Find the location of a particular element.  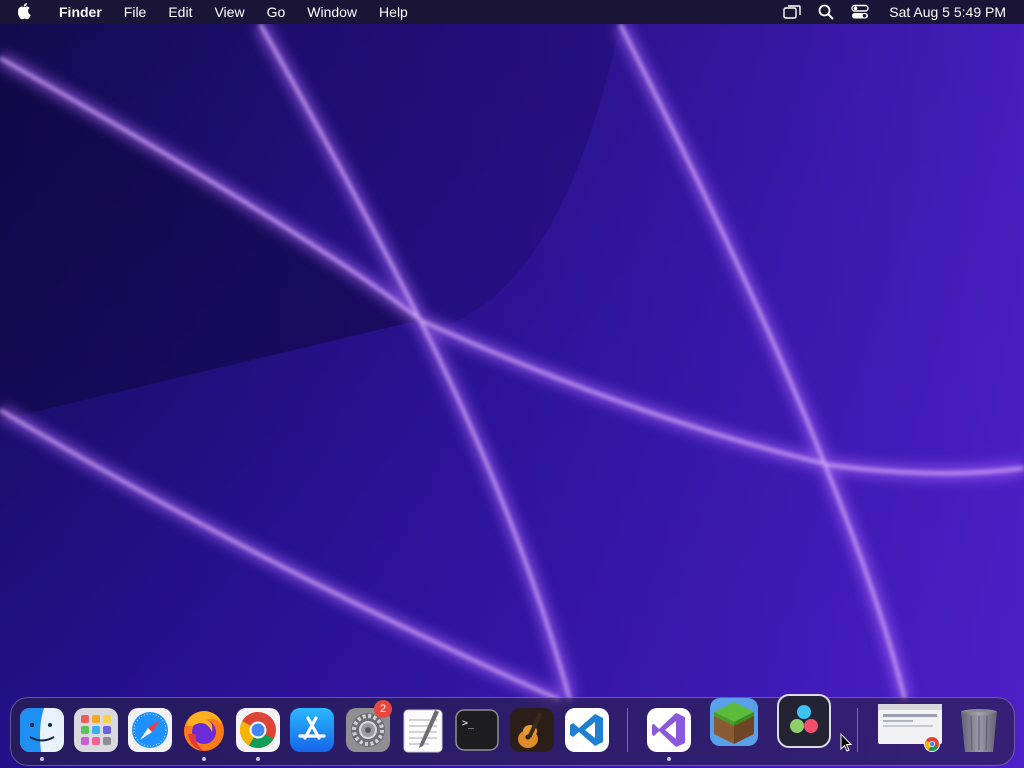

menu-go: Go is located at coordinates (276, 12).